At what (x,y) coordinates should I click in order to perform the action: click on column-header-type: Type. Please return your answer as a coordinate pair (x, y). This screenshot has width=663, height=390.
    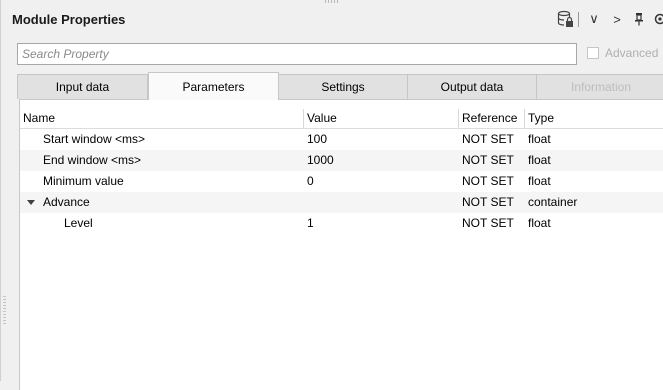
    Looking at the image, I should click on (539, 118).